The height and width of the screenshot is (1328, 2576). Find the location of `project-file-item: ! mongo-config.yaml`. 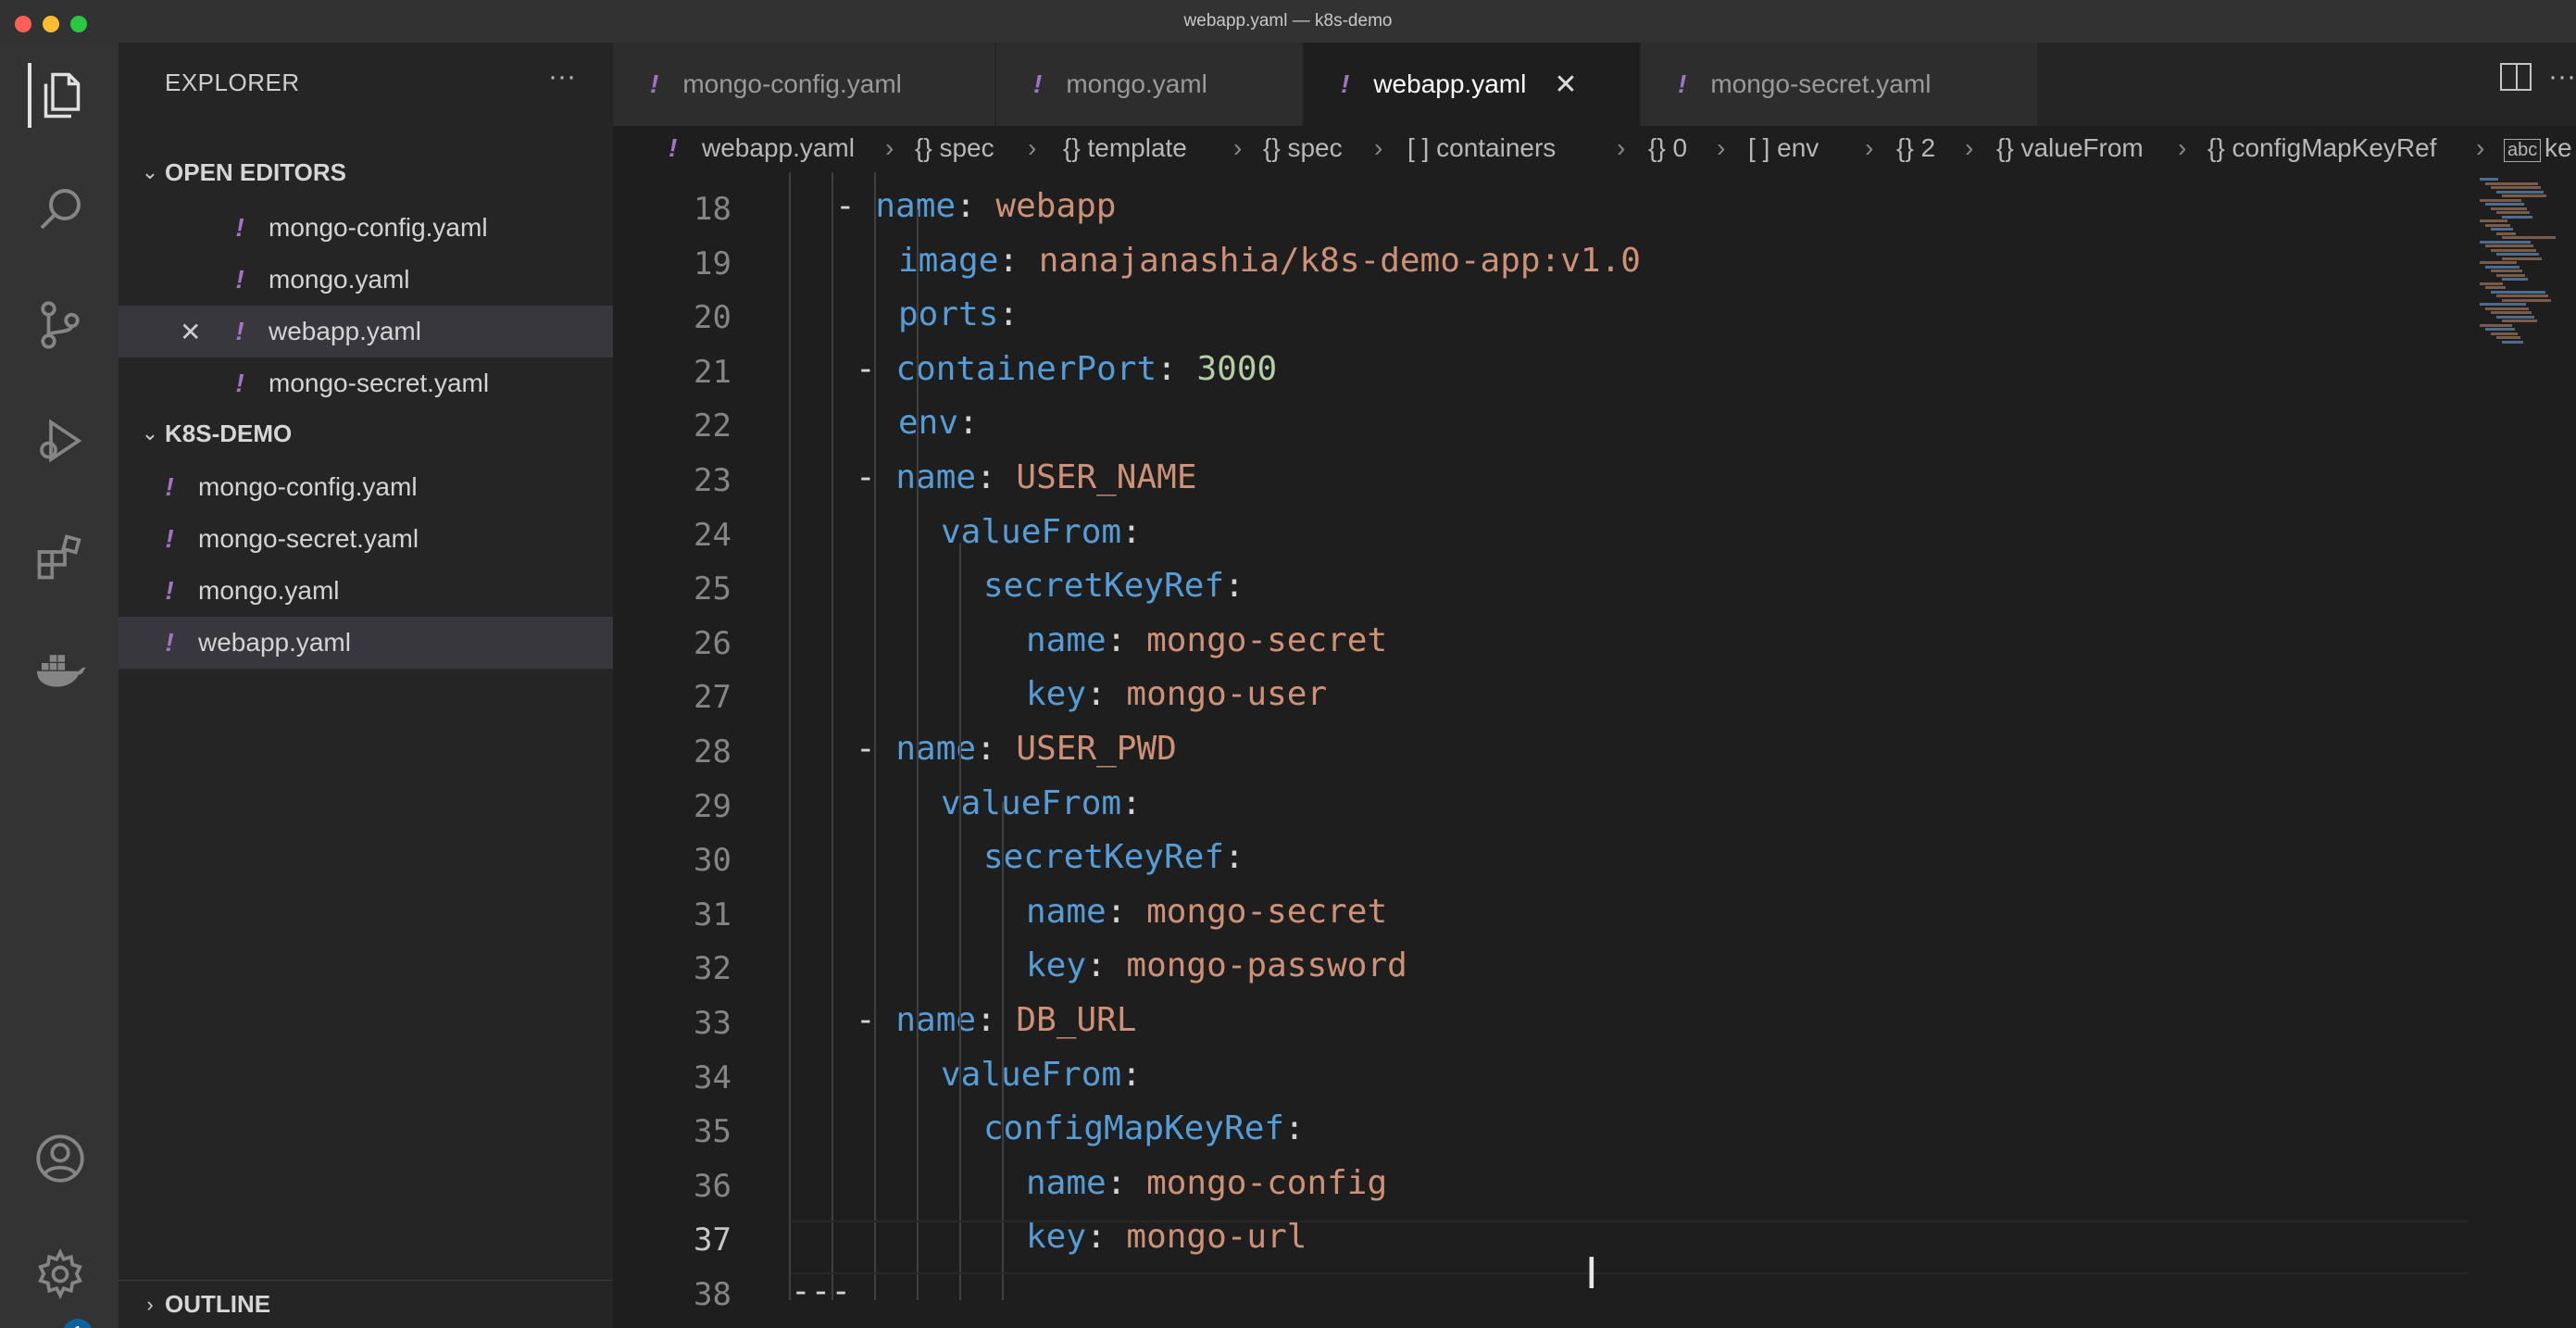

project-file-item: ! mongo-config.yaml is located at coordinates (366, 487).